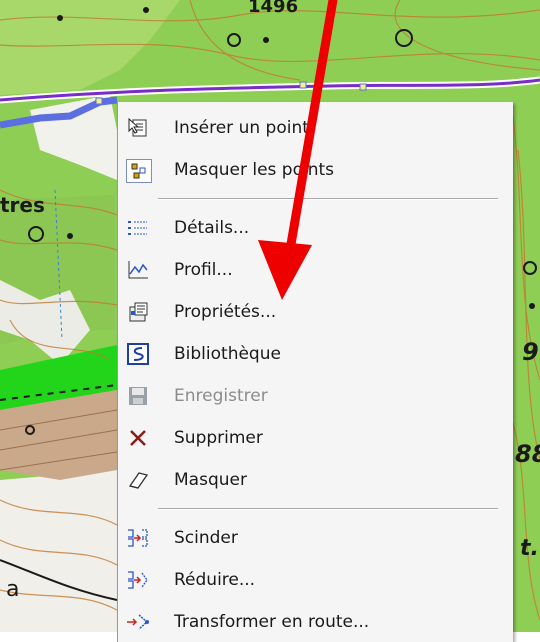  Describe the element at coordinates (315, 396) in the screenshot. I see `menu-item-save: Enregistrer` at that location.